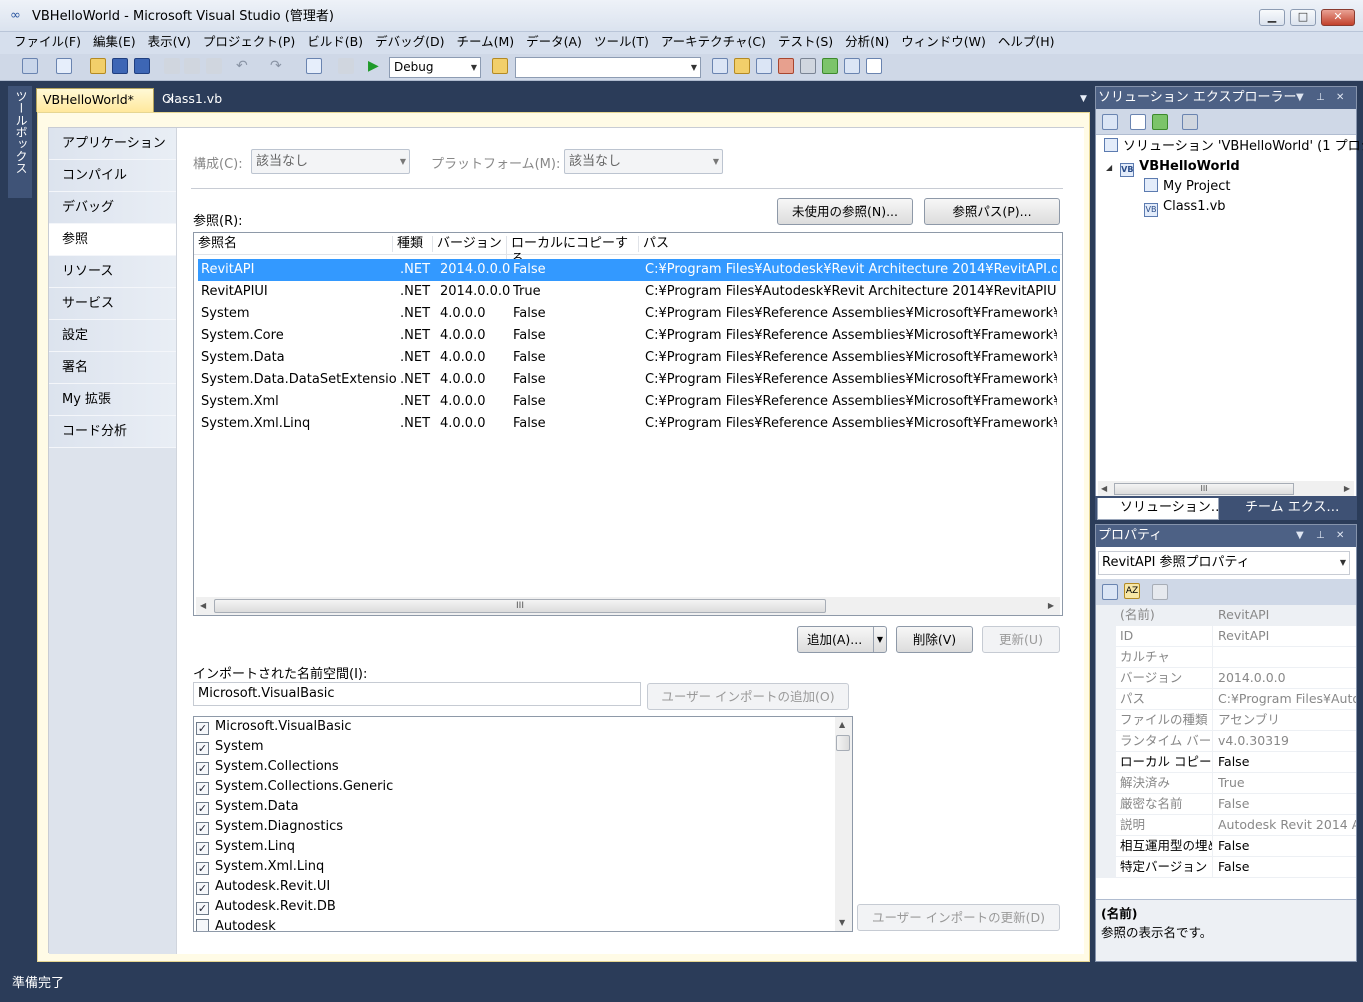 The height and width of the screenshot is (1002, 1363). What do you see at coordinates (172, 66) in the screenshot?
I see `cut-icon` at bounding box center [172, 66].